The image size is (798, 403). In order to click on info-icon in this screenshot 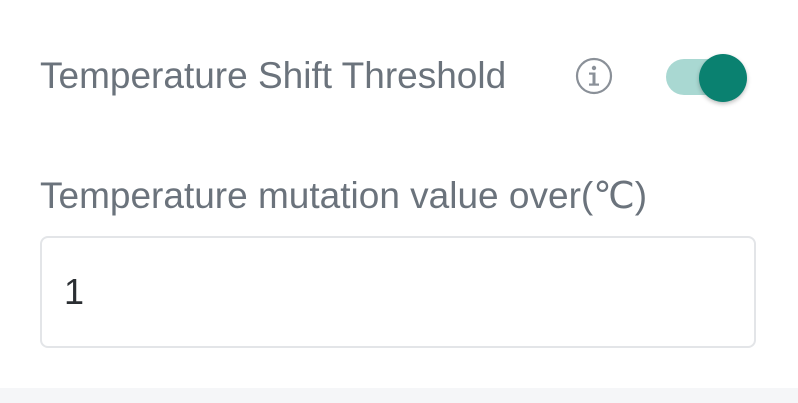, I will do `click(594, 76)`.